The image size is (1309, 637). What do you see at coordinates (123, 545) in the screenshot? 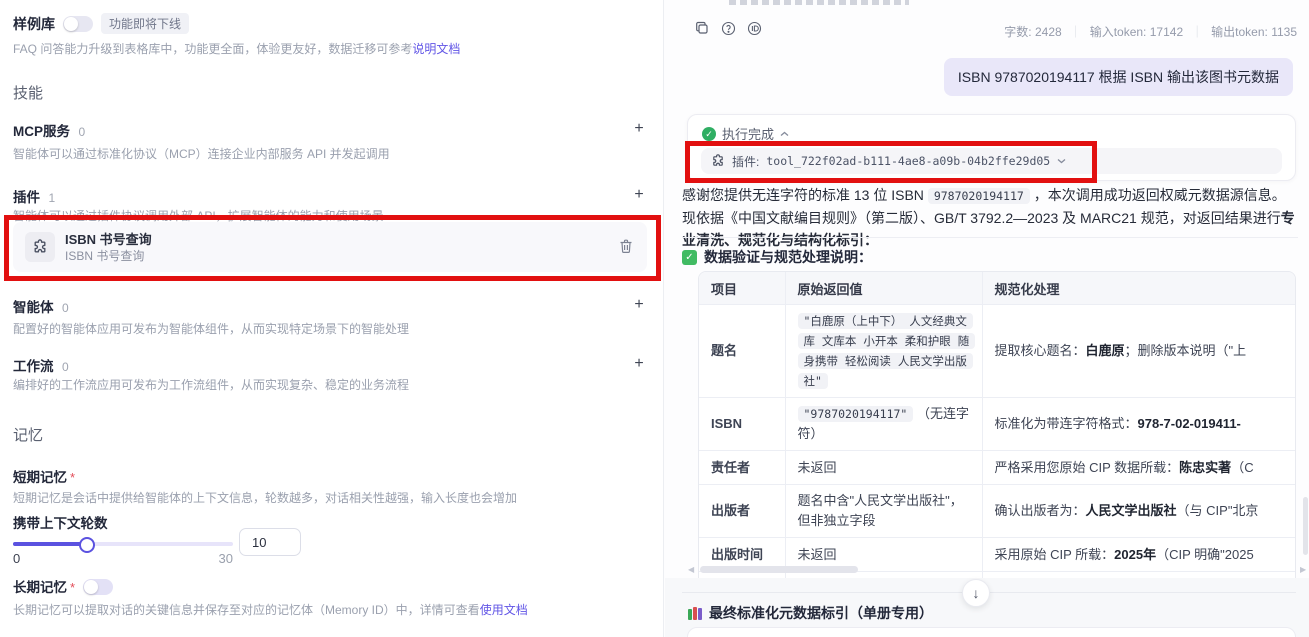
I see `context-rounds-slider` at bounding box center [123, 545].